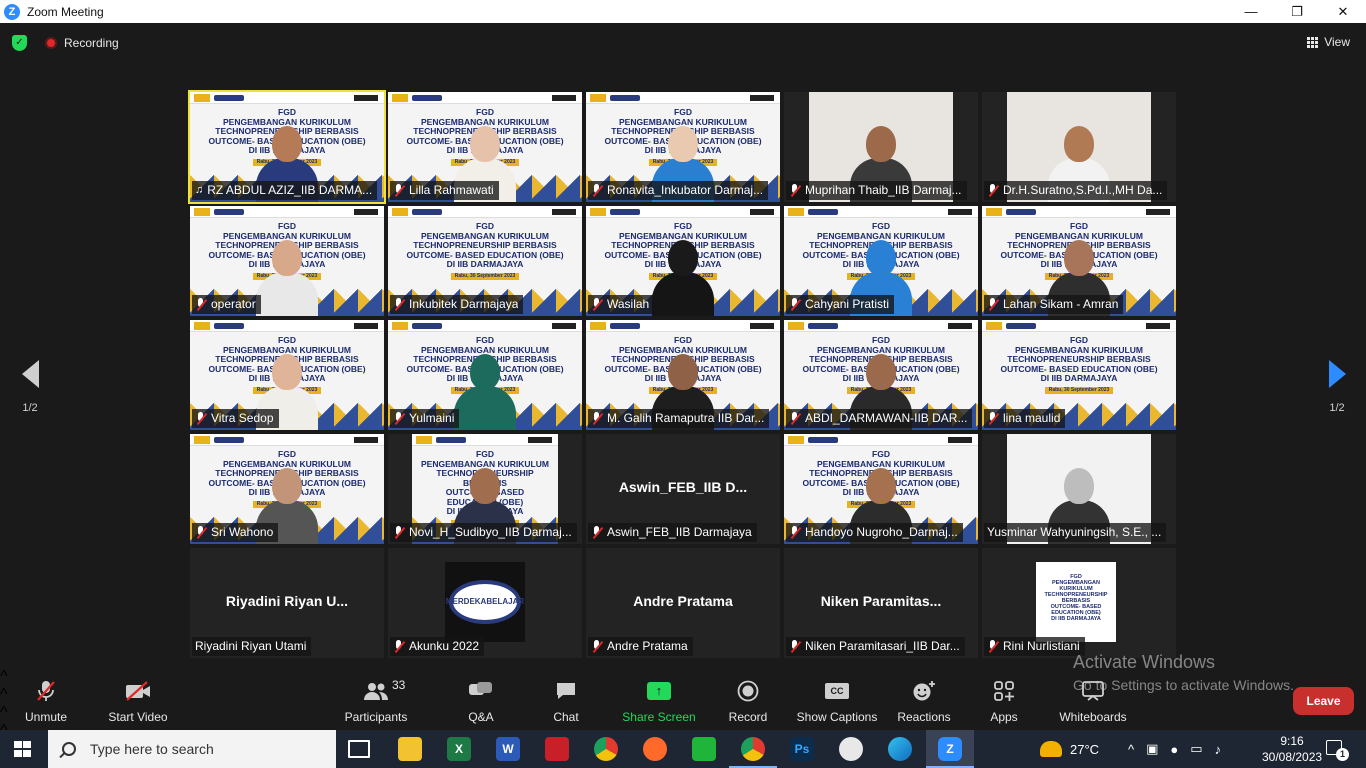 The height and width of the screenshot is (768, 1366). What do you see at coordinates (444, 190) in the screenshot?
I see `participant-name-label: Lilla Rahmawati` at bounding box center [444, 190].